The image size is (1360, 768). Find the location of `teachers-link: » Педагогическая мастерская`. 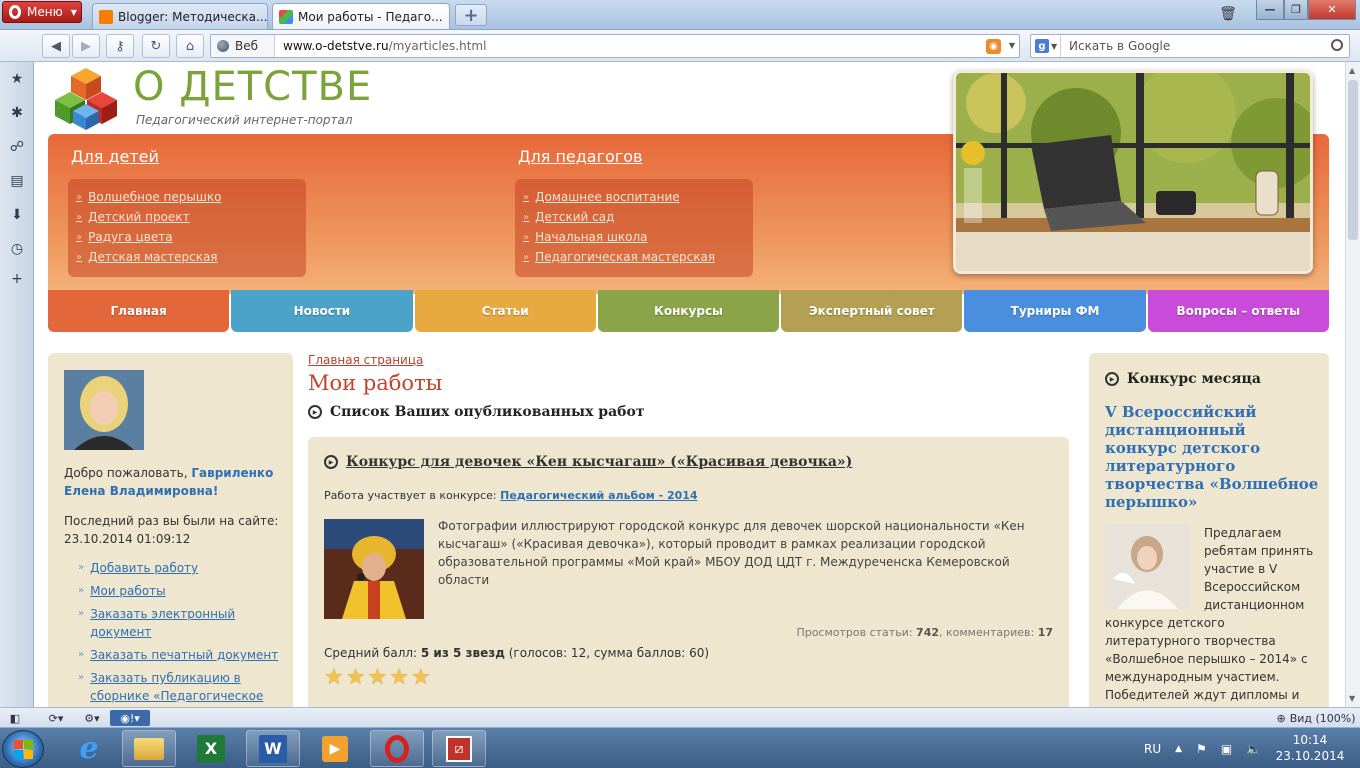

teachers-link: » Педагогическая мастерская is located at coordinates (638, 257).